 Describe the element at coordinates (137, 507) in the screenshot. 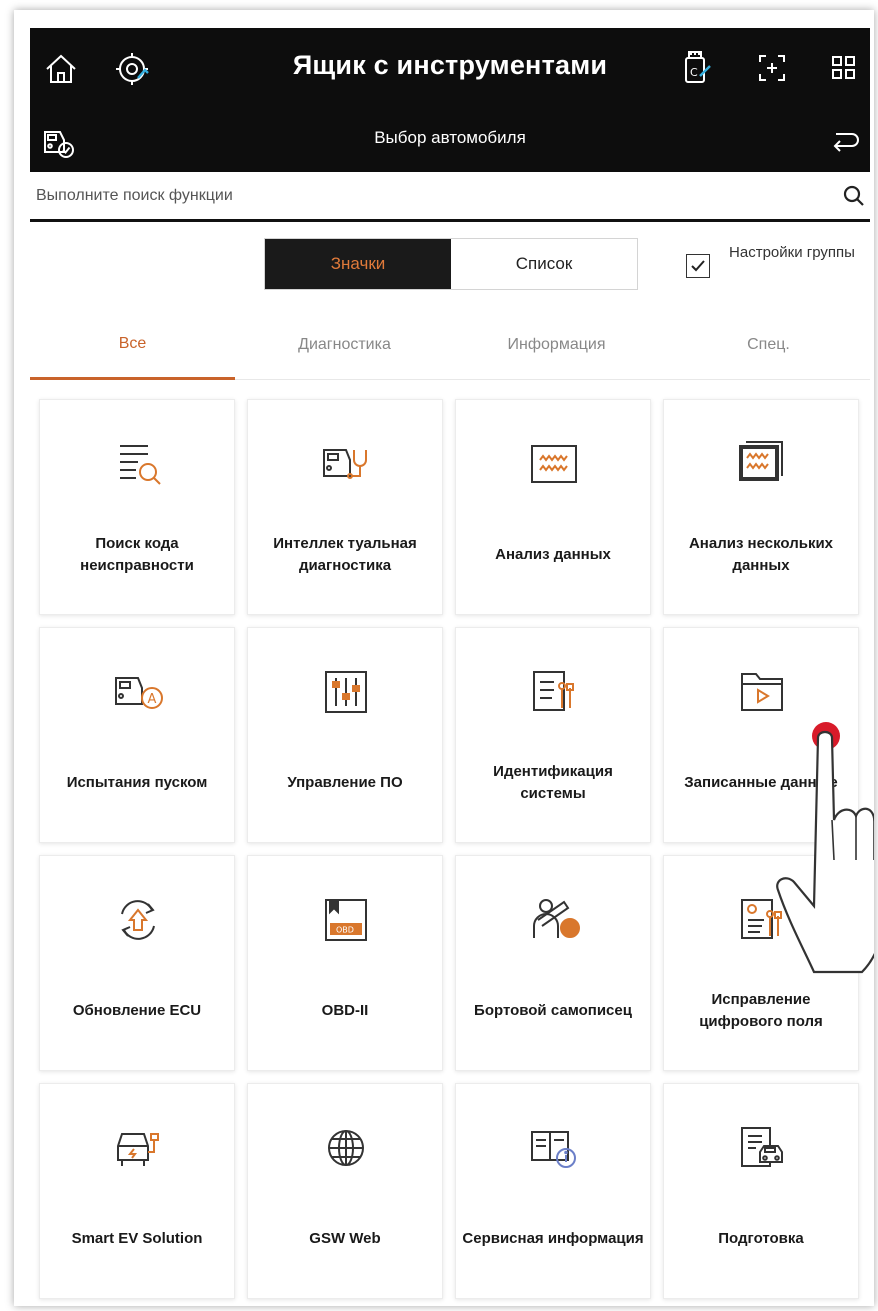

I see `tile-dtc-search: Поиск кода неисправности` at that location.